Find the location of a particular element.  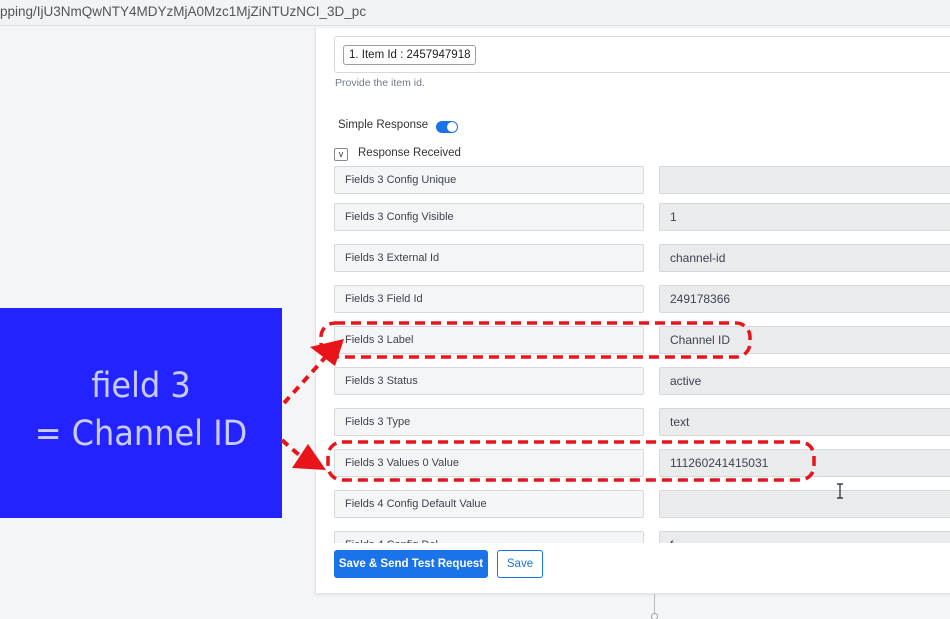

toggle-knob is located at coordinates (452, 127).